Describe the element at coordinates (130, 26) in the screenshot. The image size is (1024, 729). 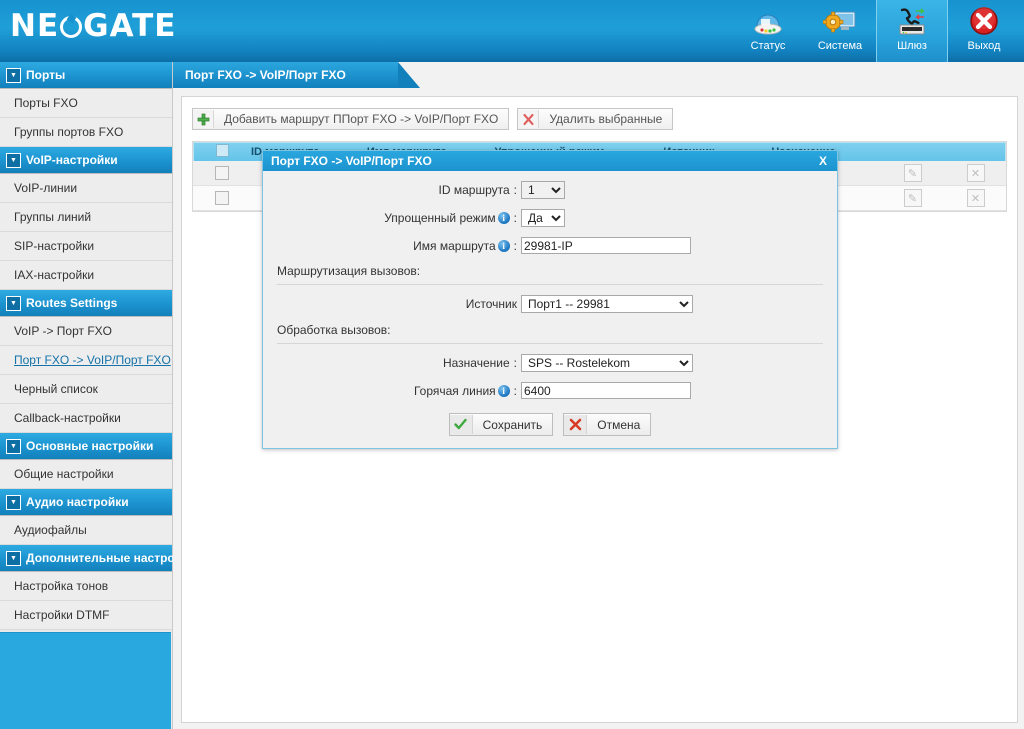
I see `logo-text-b: GATE` at that location.